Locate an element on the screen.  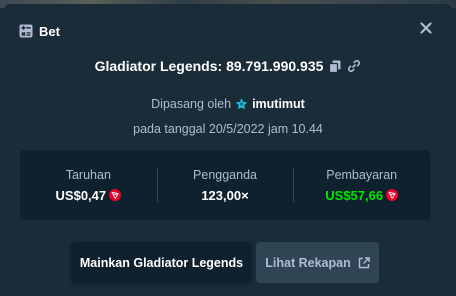
stat-multiplier-value: 123,00× is located at coordinates (225, 195).